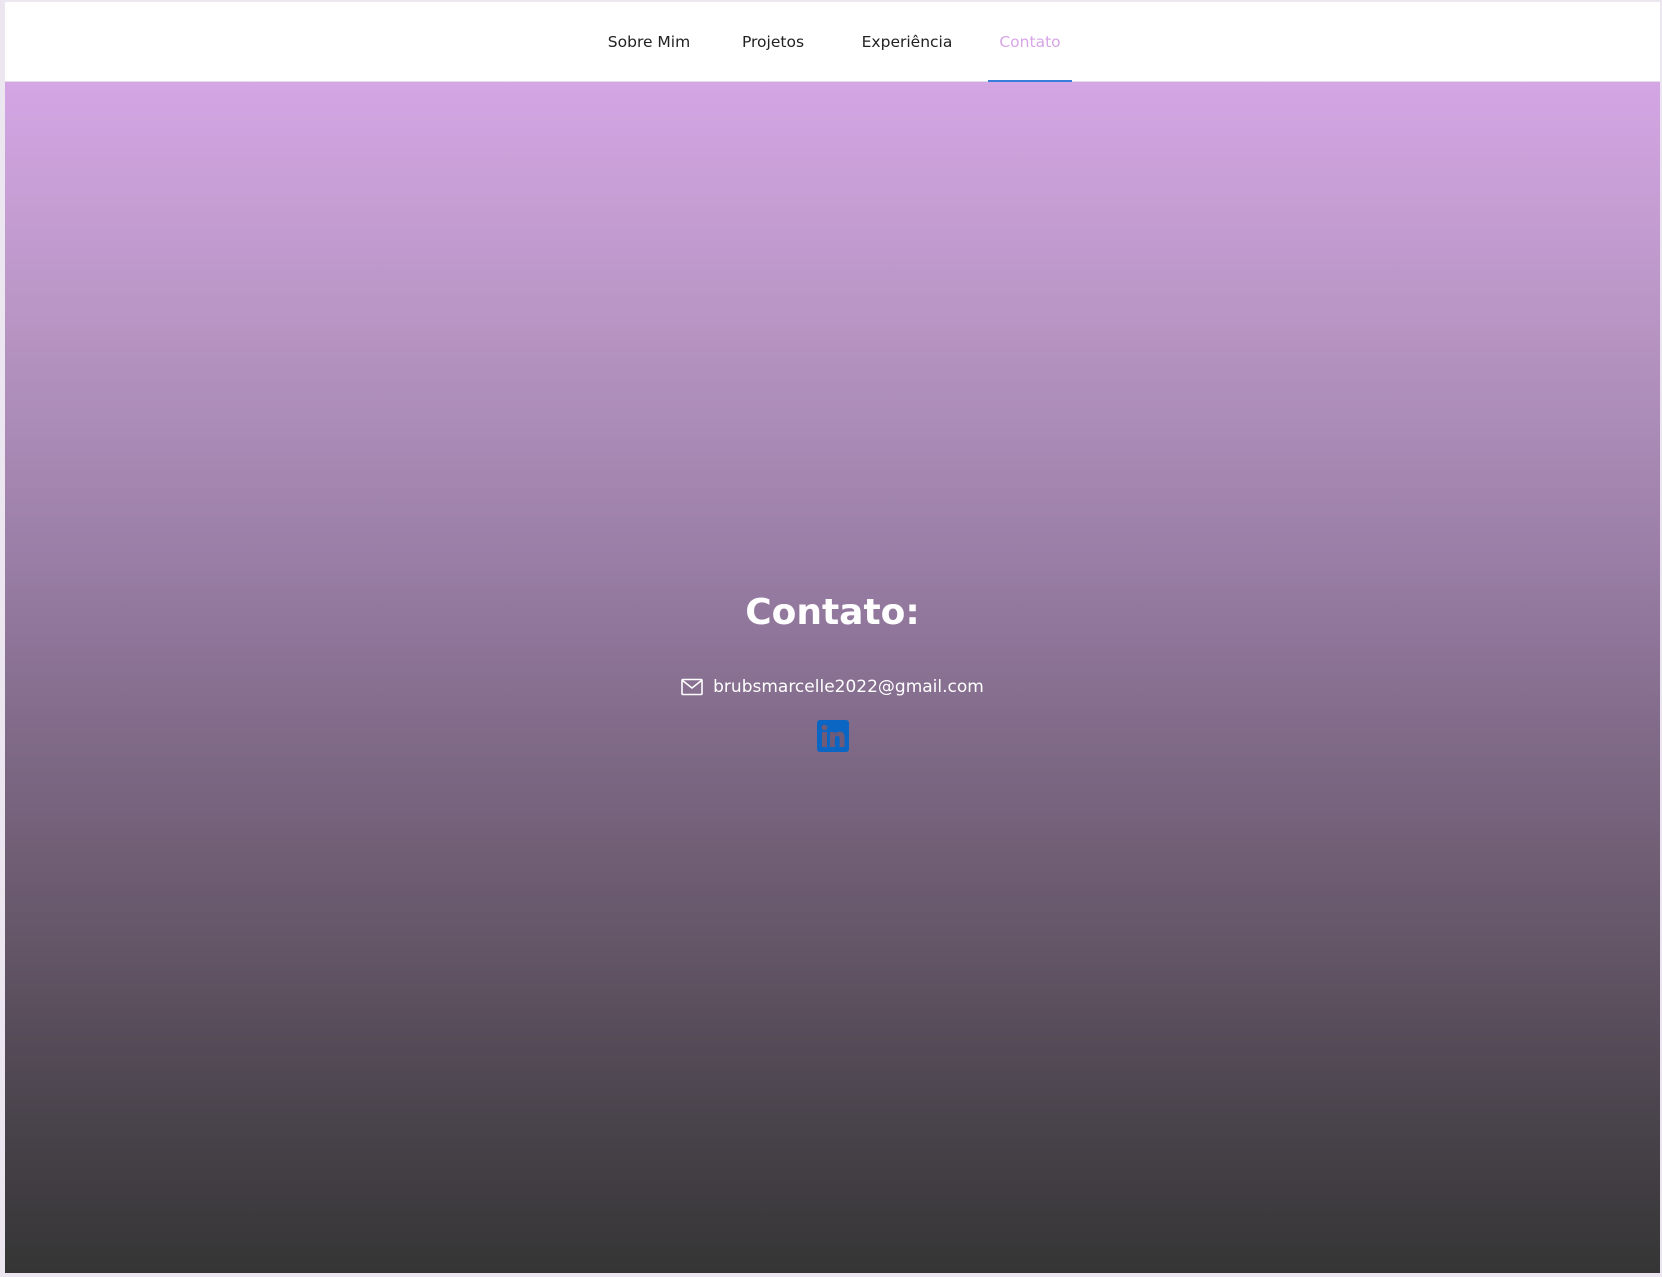 The image size is (1662, 1277). Describe the element at coordinates (1030, 42) in the screenshot. I see `nav-contato: Contato` at that location.